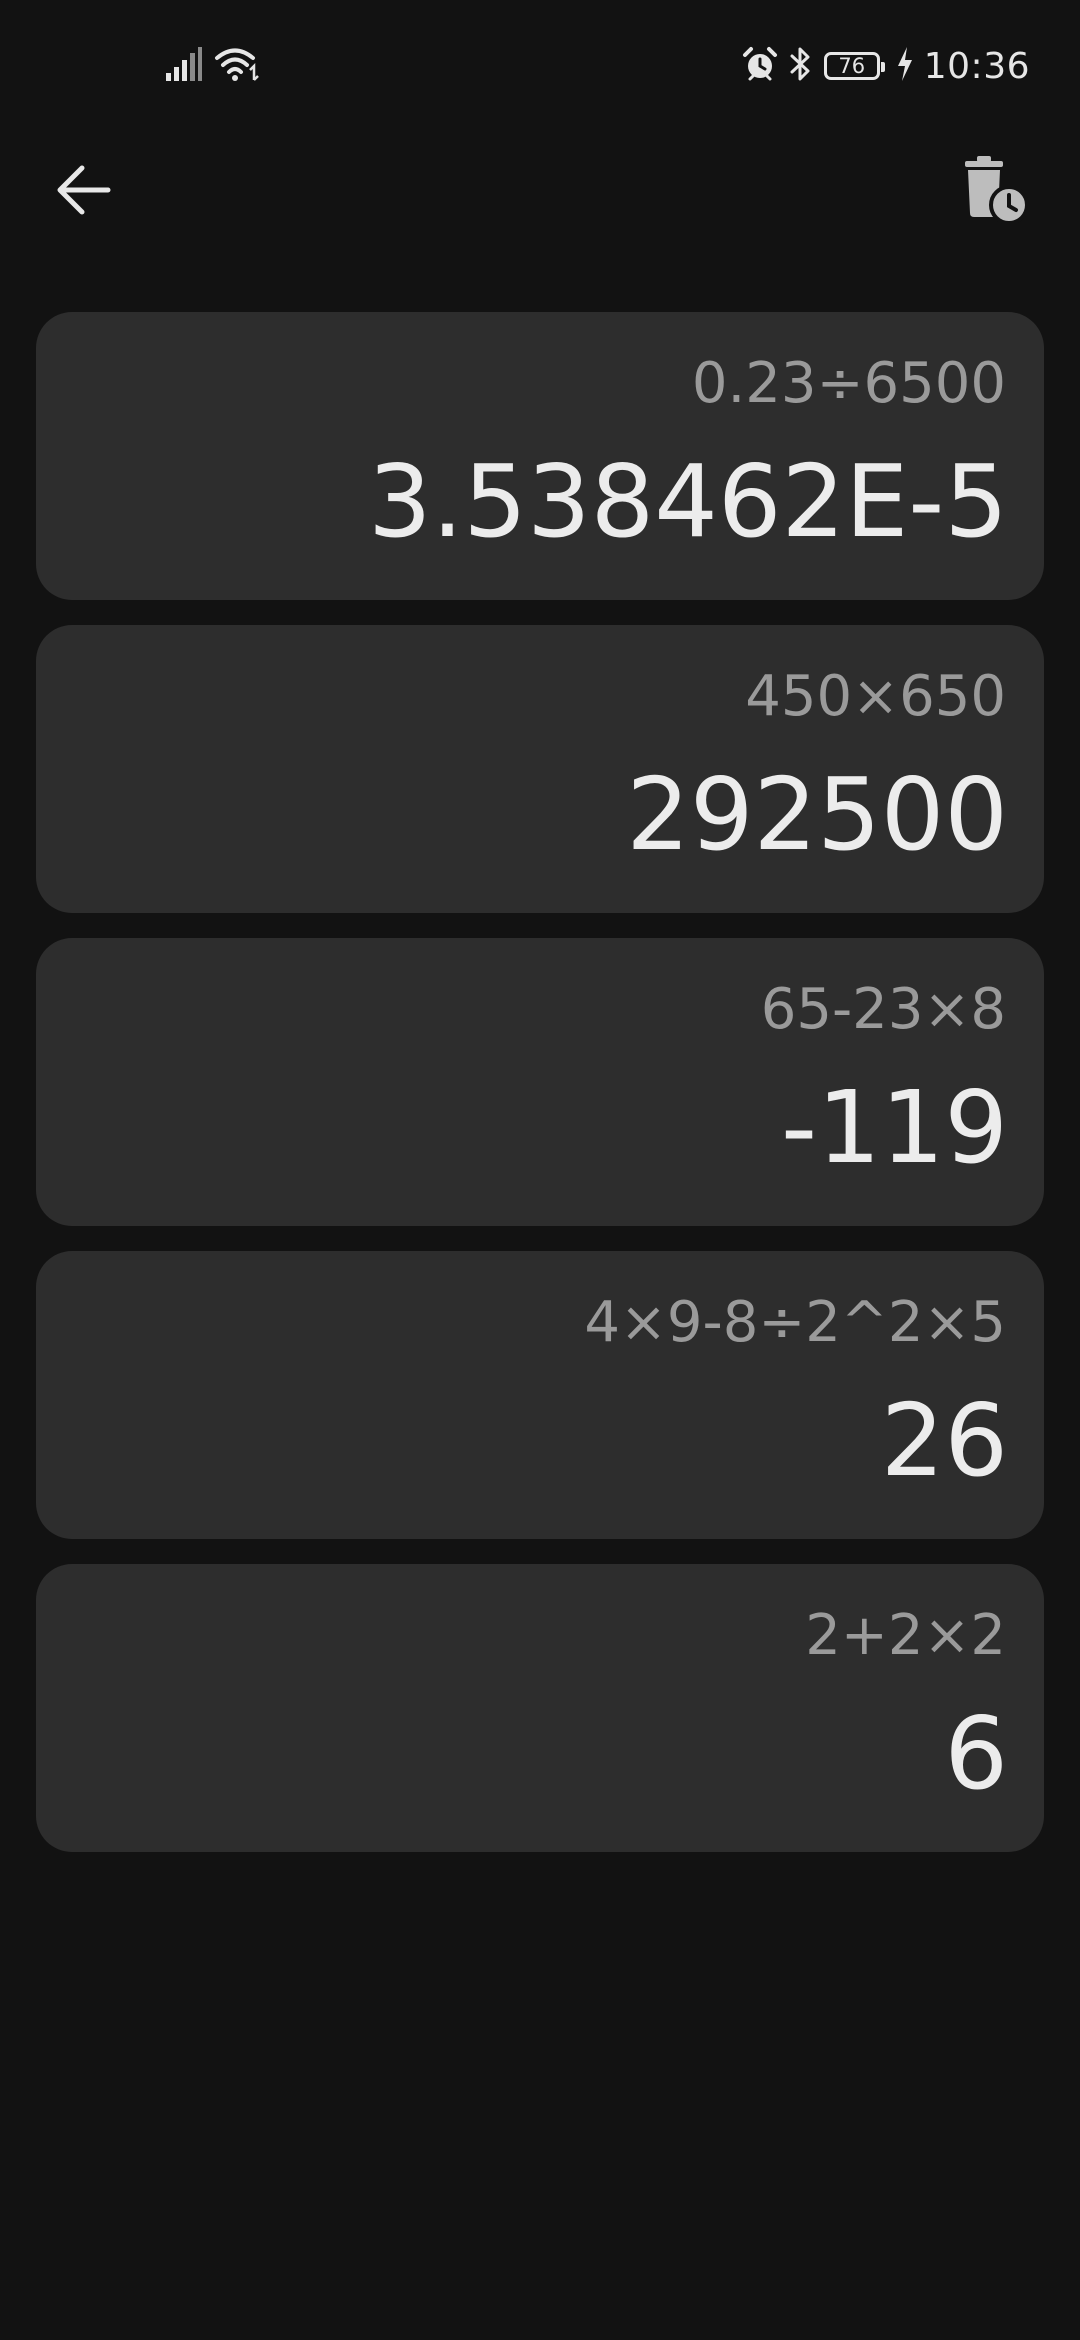  What do you see at coordinates (540, 1082) in the screenshot?
I see `history-item: 65-23×8 -119` at bounding box center [540, 1082].